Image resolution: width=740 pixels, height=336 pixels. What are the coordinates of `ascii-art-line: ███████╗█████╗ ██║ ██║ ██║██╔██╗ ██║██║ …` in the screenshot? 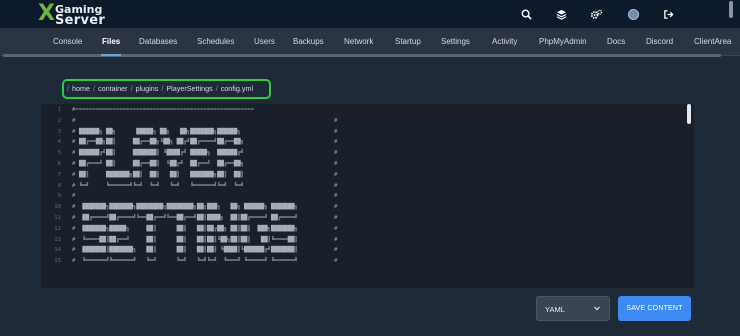 It's located at (188, 228).